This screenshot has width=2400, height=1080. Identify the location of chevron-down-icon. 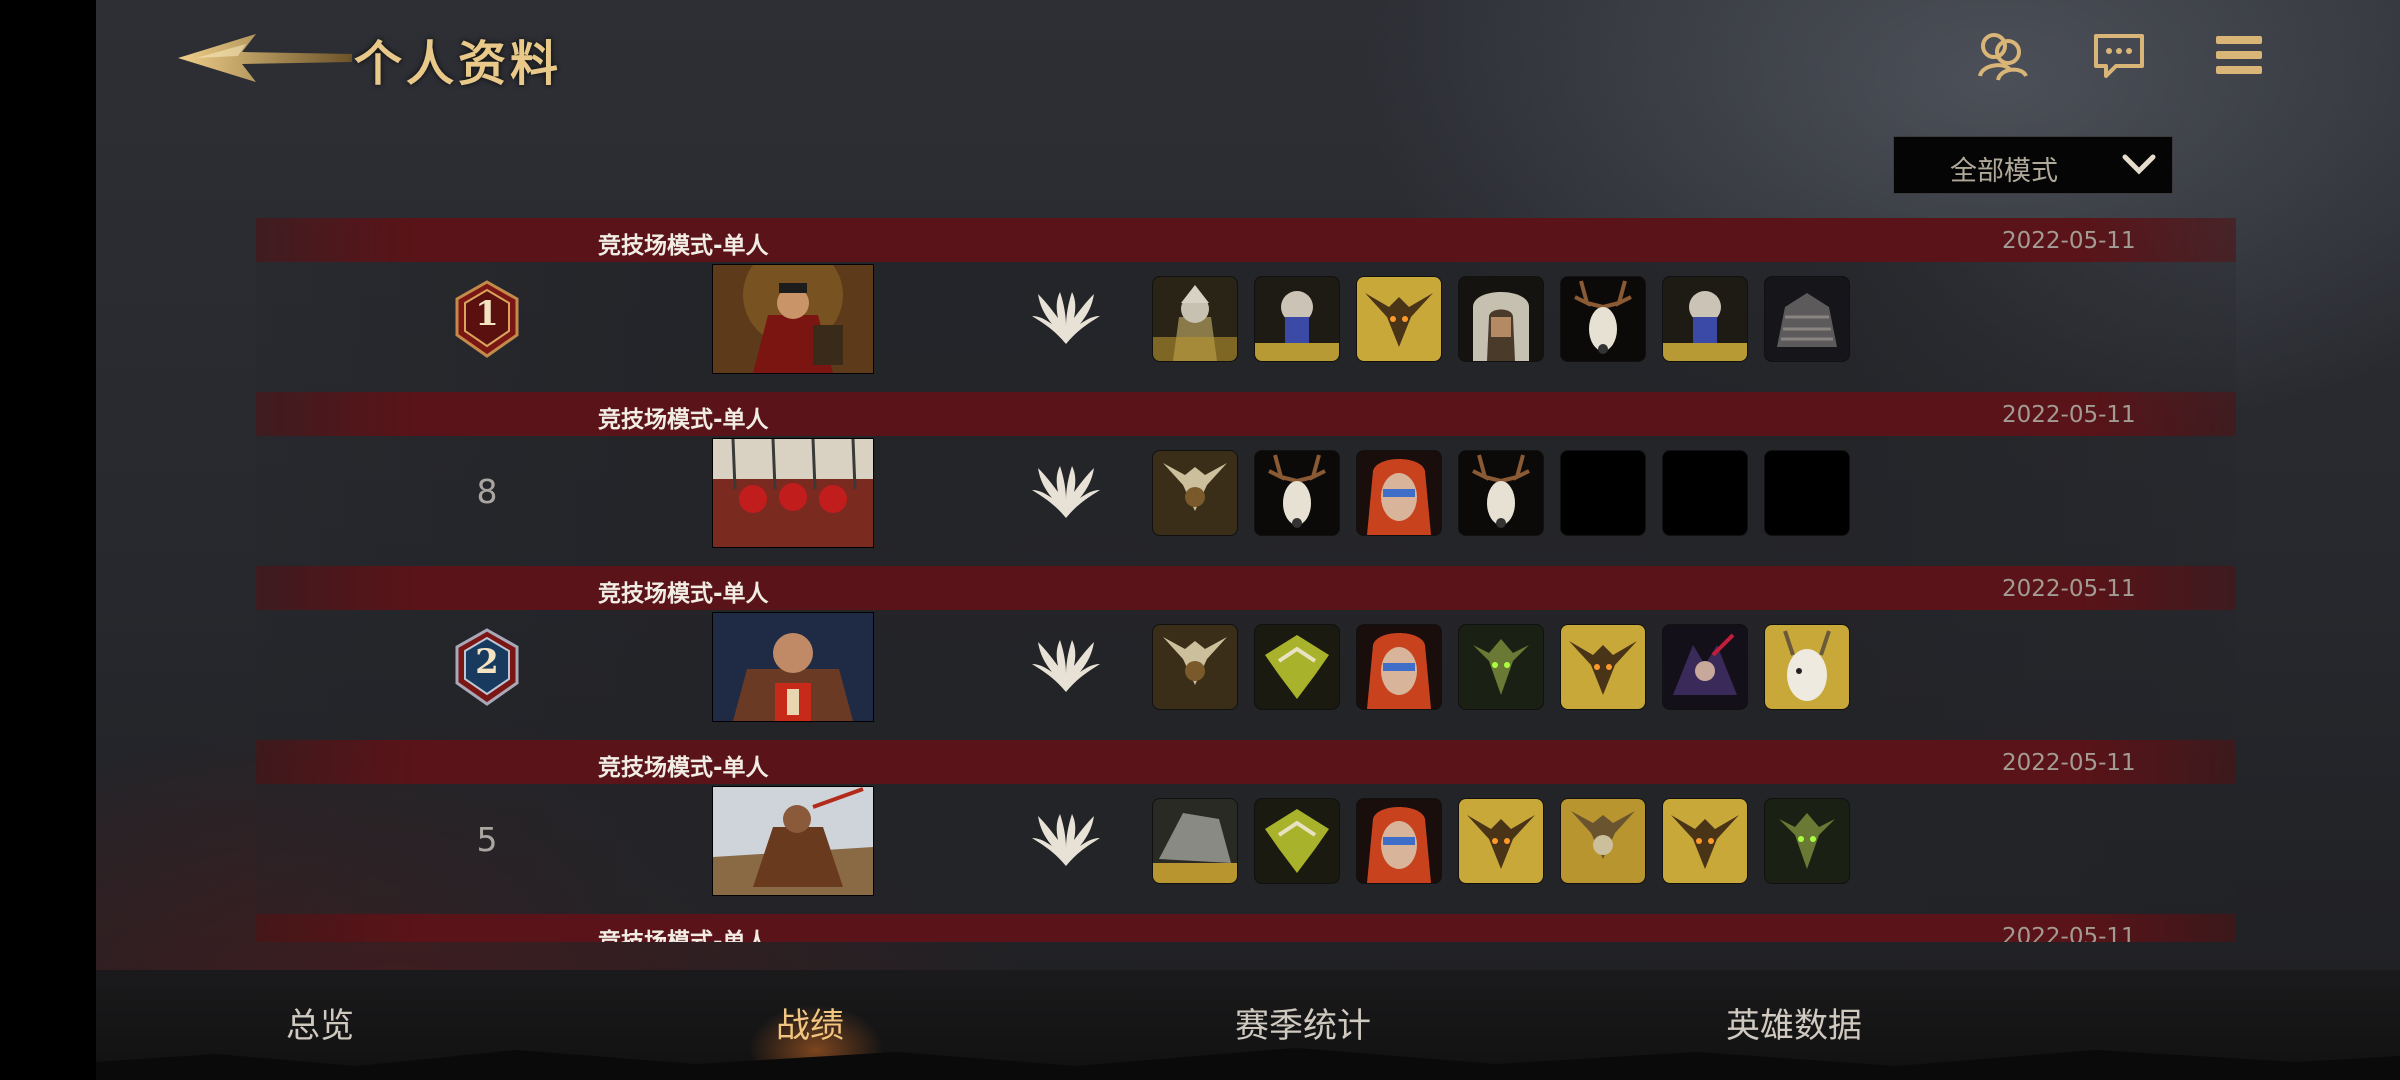
(2139, 164).